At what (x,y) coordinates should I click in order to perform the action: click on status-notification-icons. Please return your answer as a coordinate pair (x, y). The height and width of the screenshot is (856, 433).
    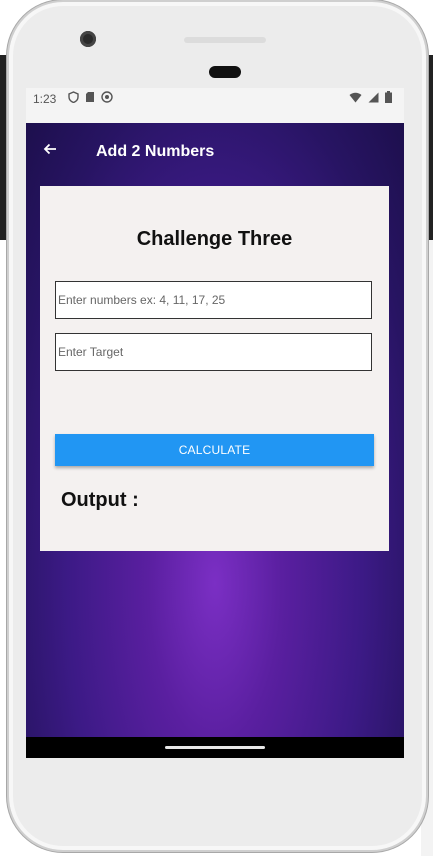
    Looking at the image, I should click on (90, 97).